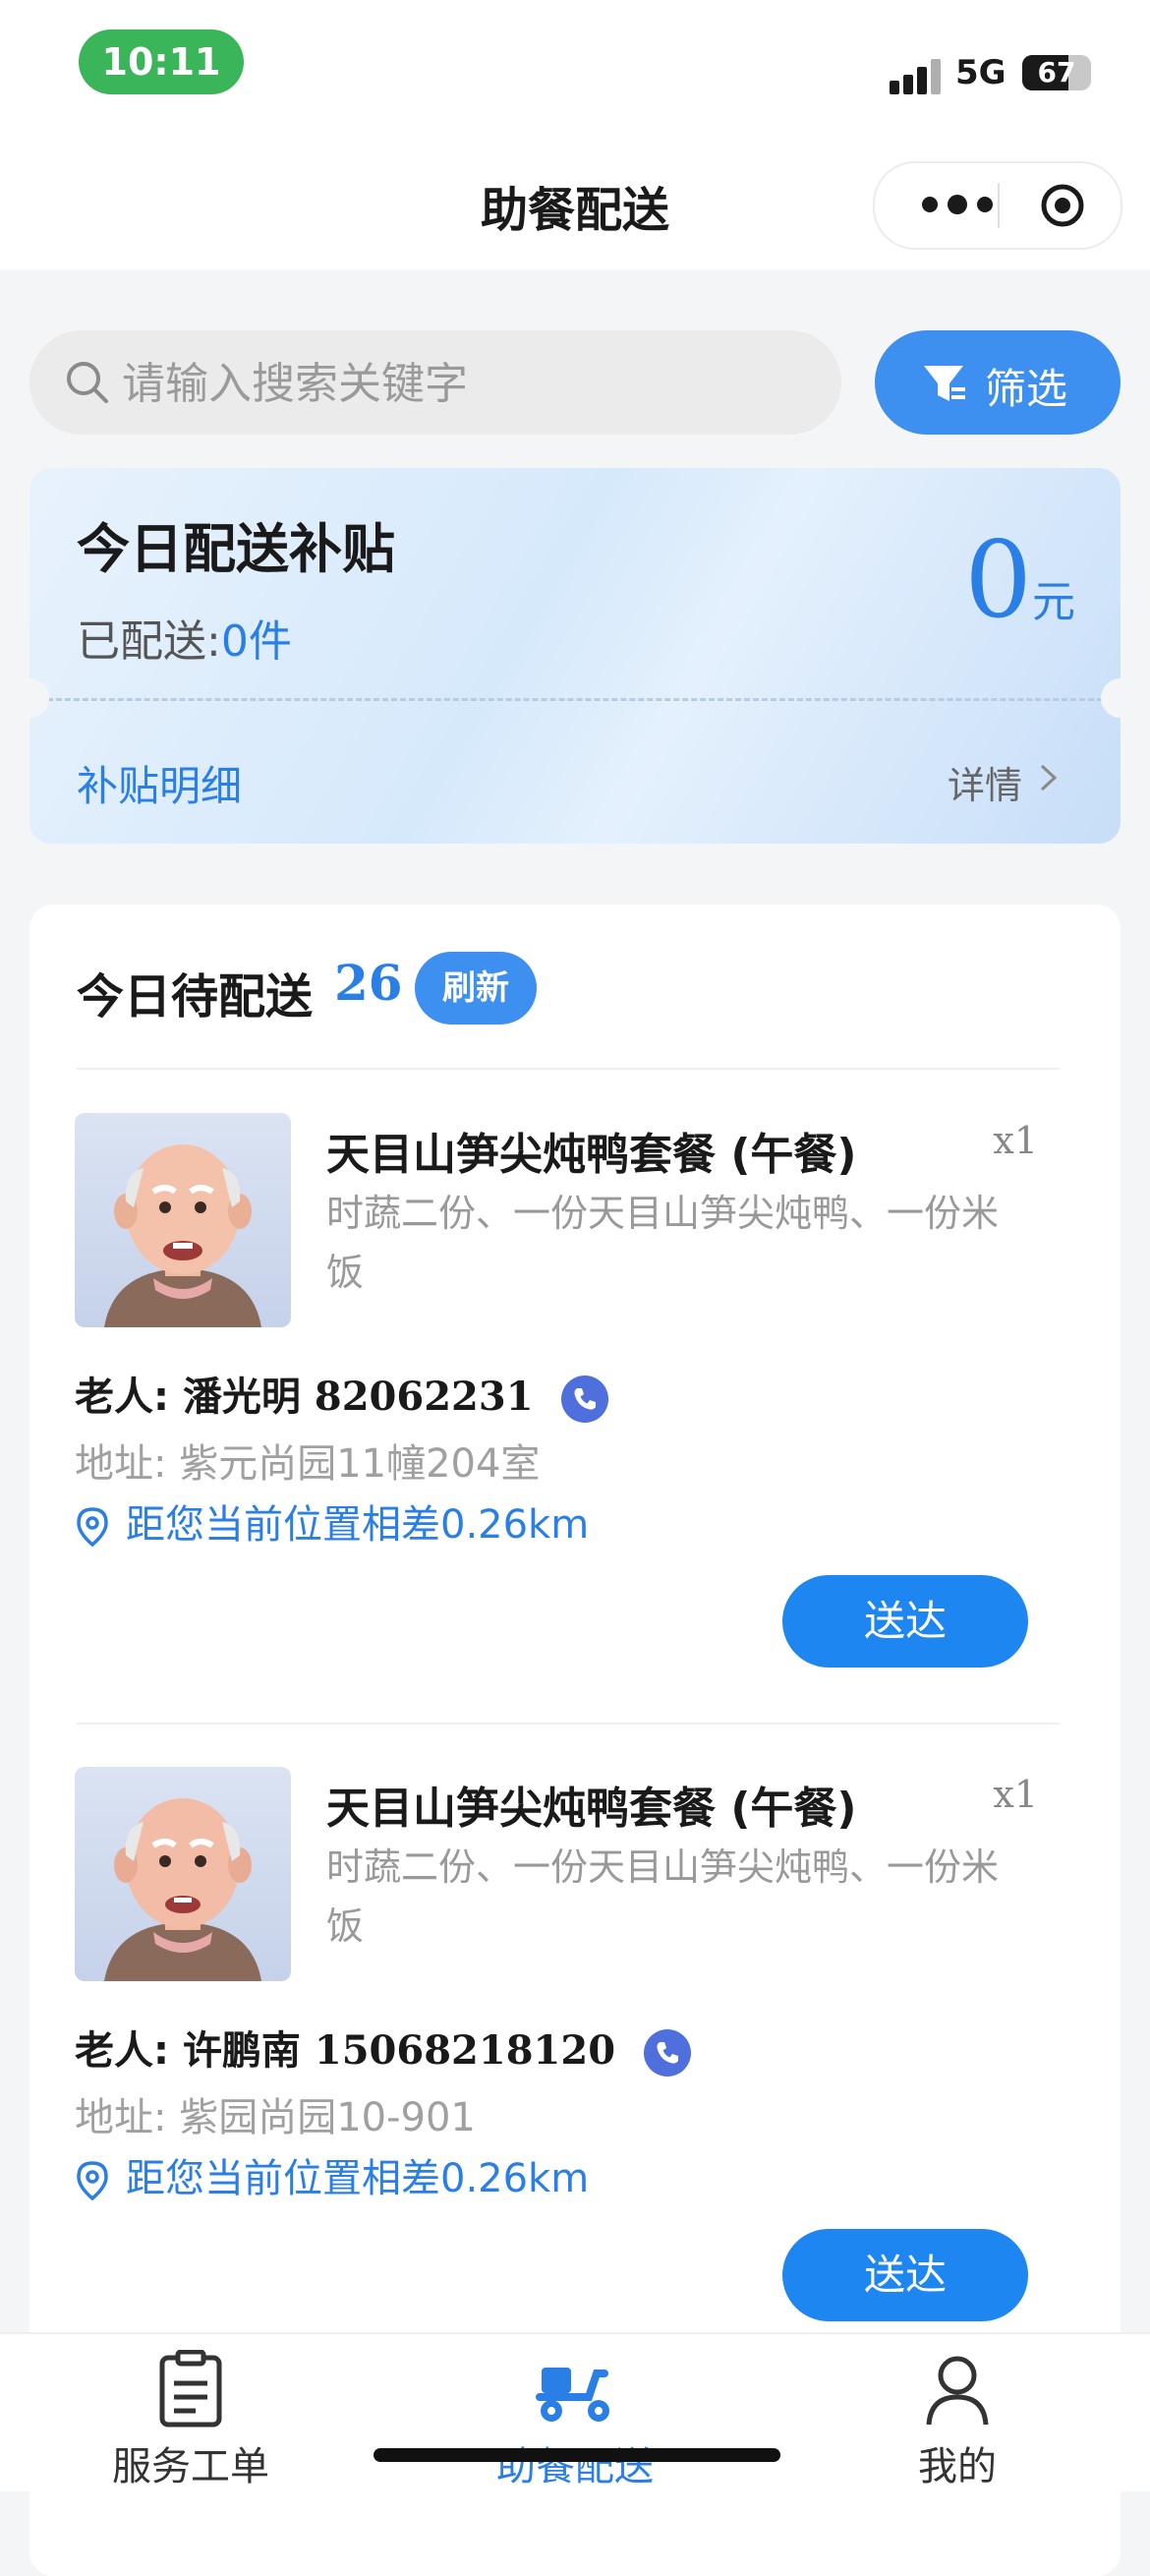  I want to click on elder-address: 地址: 紫园尚园10-901, so click(275, 2117).